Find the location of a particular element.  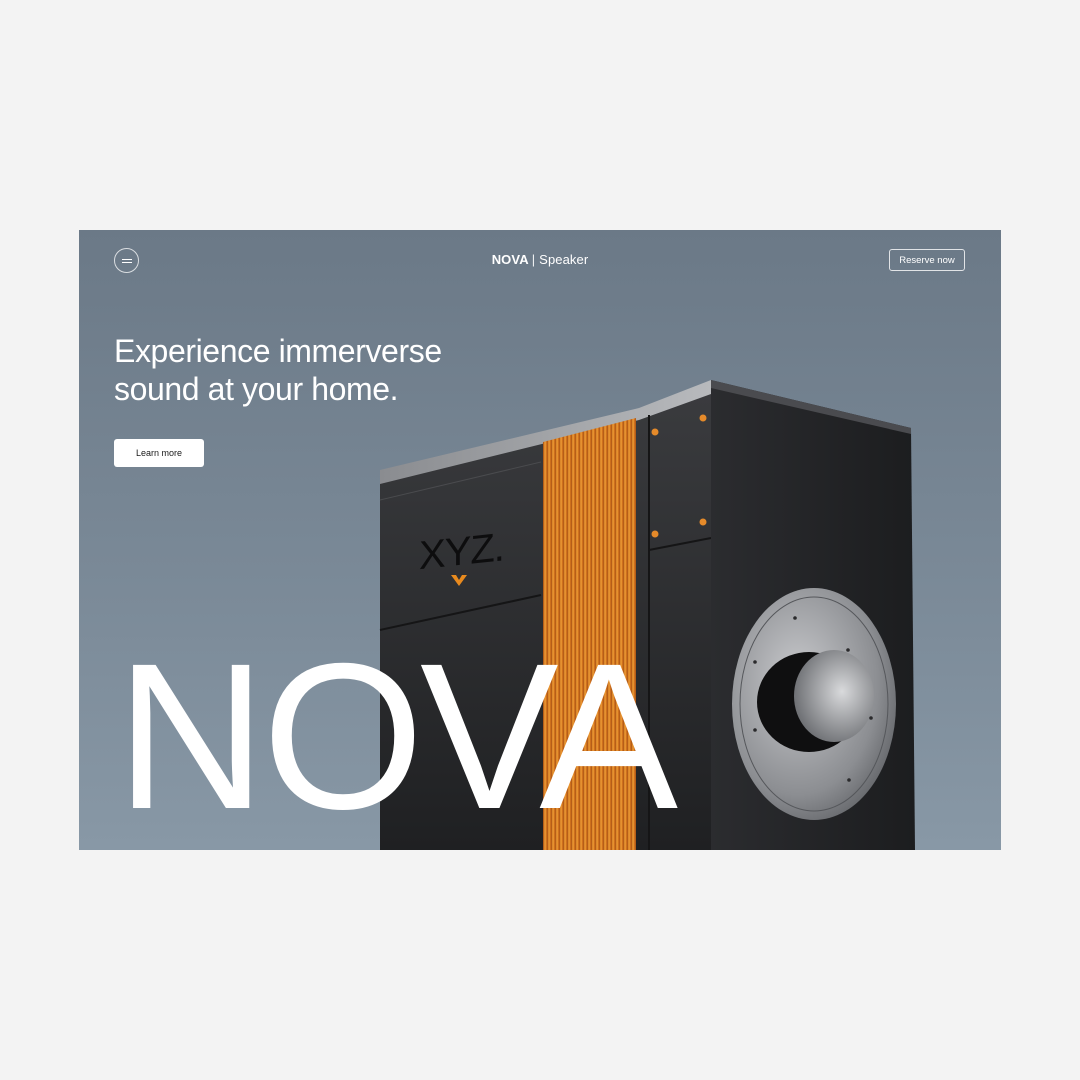

brand-title: NOVA | Speaker is located at coordinates (540, 259).